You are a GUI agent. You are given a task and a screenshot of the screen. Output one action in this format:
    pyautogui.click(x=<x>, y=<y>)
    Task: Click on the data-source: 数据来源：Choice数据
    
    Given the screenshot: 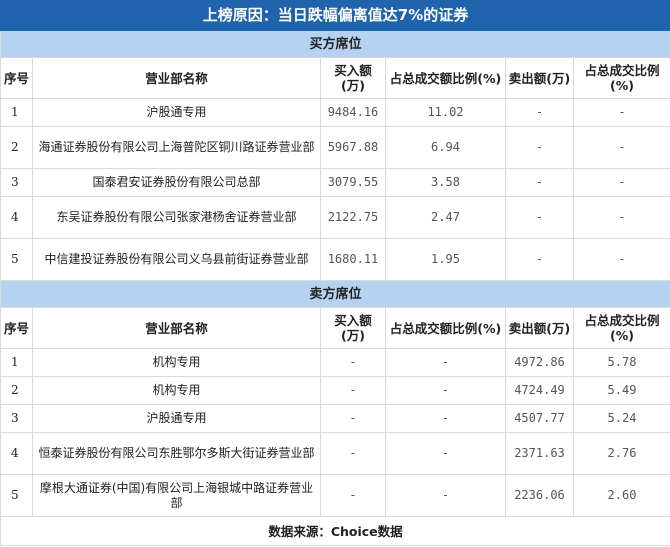 What is the action you would take?
    pyautogui.click(x=335, y=531)
    